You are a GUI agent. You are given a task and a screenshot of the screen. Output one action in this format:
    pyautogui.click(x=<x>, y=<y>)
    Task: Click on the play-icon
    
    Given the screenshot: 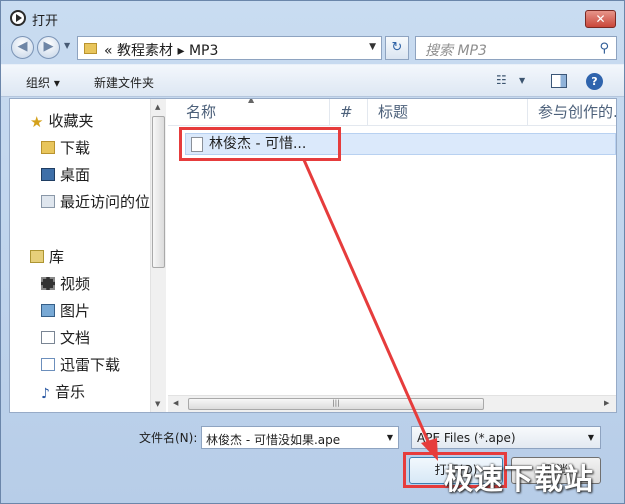 What is the action you would take?
    pyautogui.click(x=18, y=18)
    